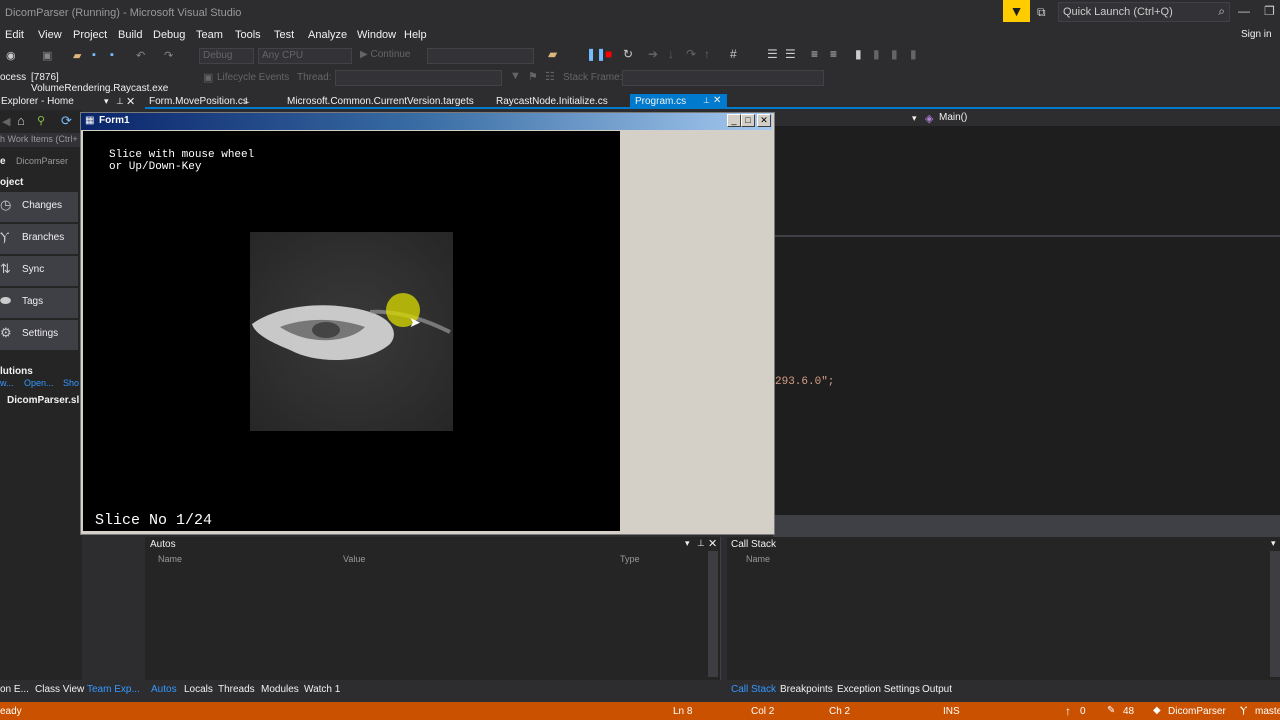 This screenshot has width=1280, height=720. What do you see at coordinates (236, 689) in the screenshot?
I see `tab-threads: Threads` at bounding box center [236, 689].